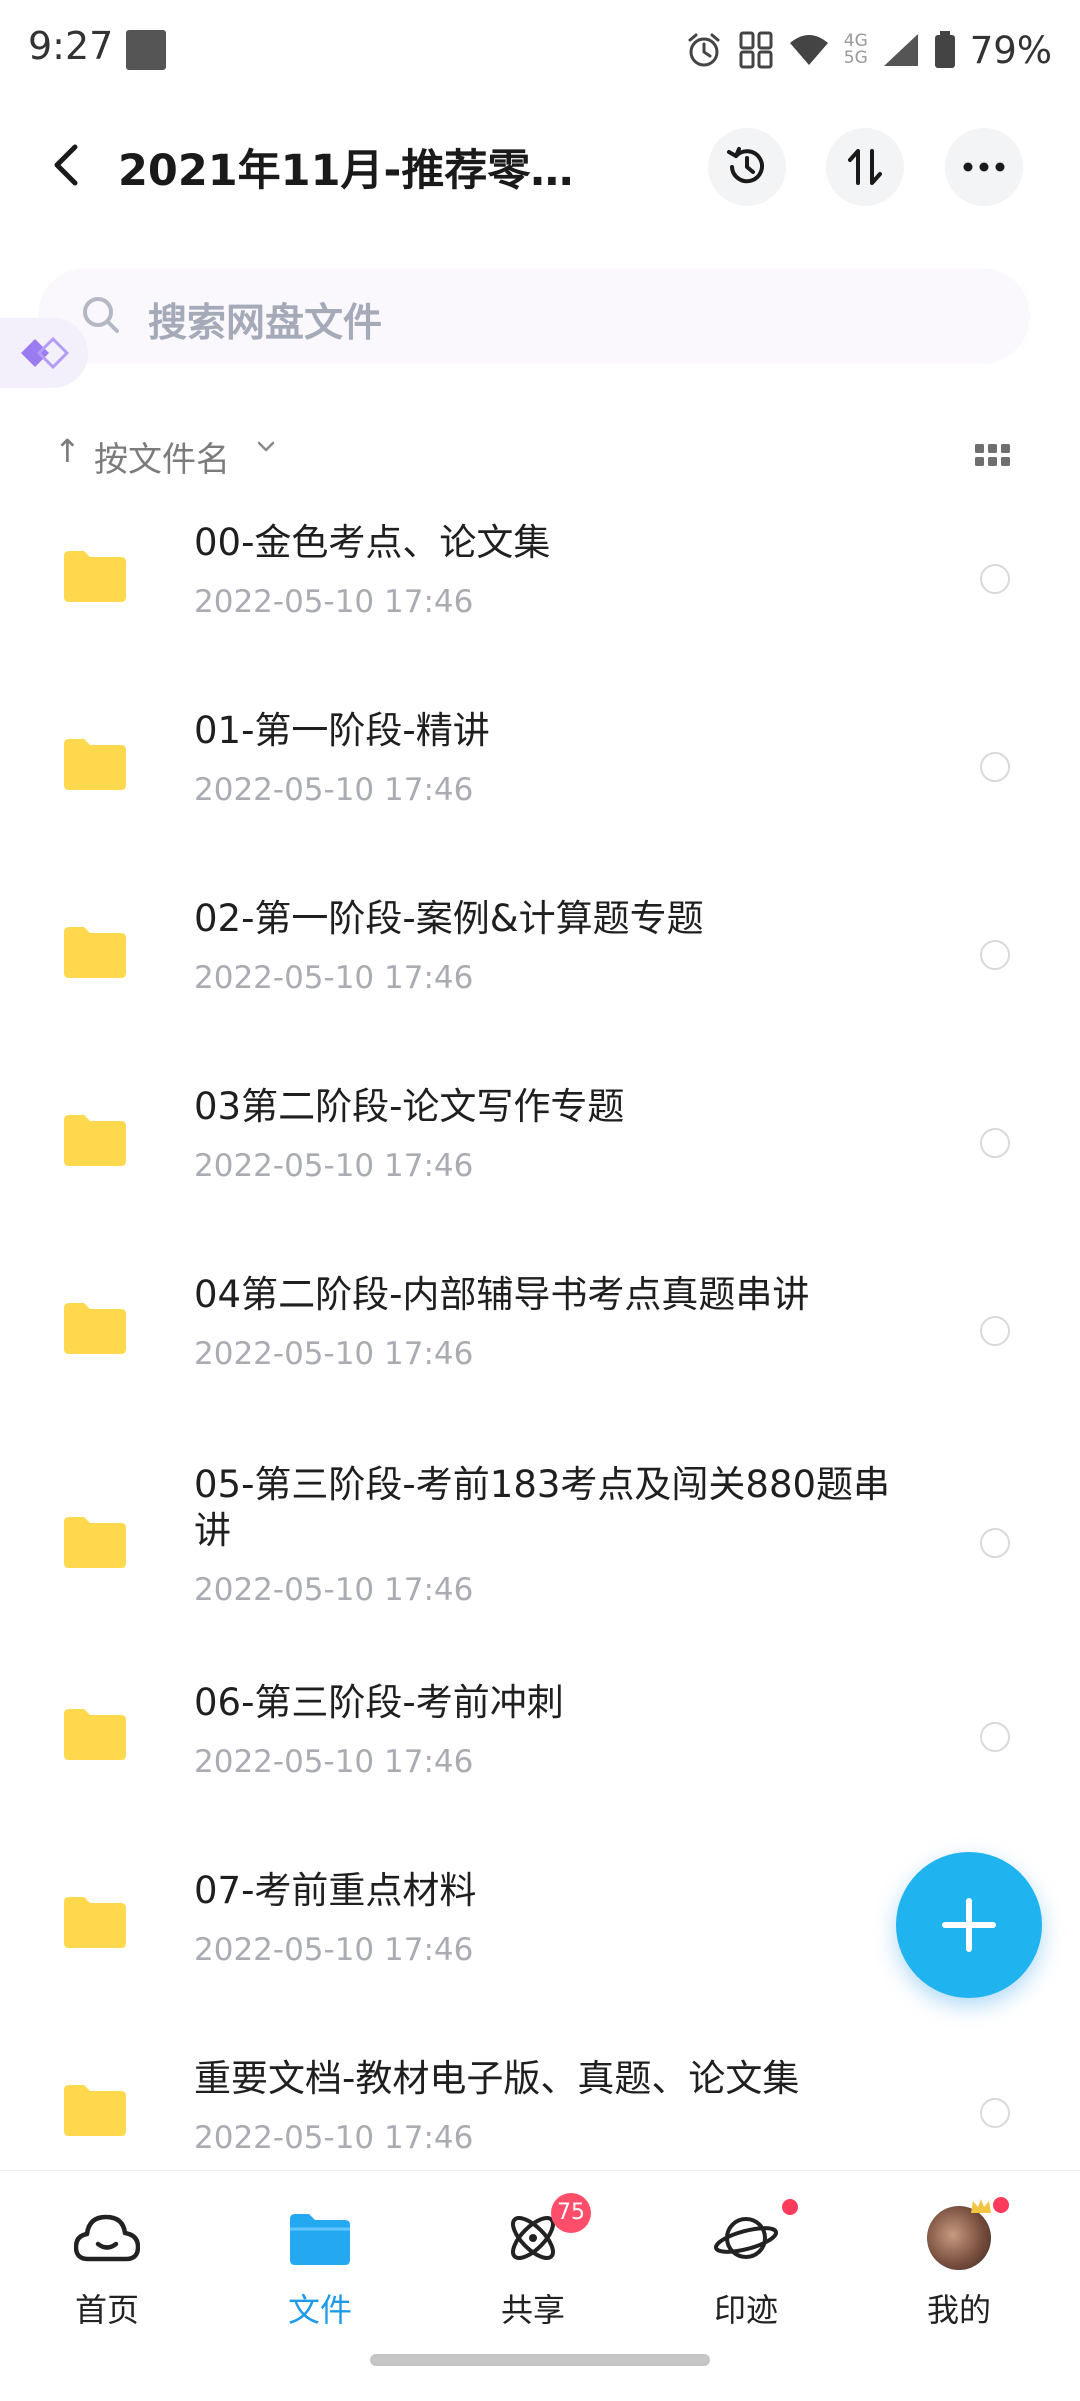 This screenshot has height=2401, width=1080. What do you see at coordinates (266, 447) in the screenshot?
I see `chevron-down-icon` at bounding box center [266, 447].